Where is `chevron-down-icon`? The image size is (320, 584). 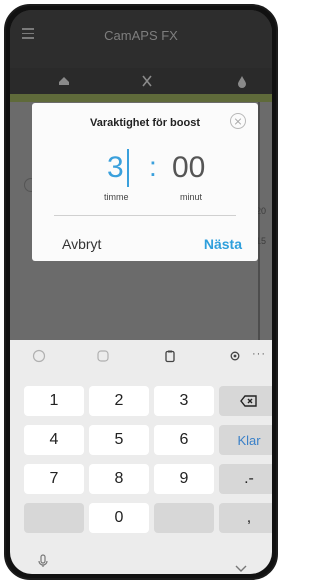 chevron-down-icon is located at coordinates (241, 566).